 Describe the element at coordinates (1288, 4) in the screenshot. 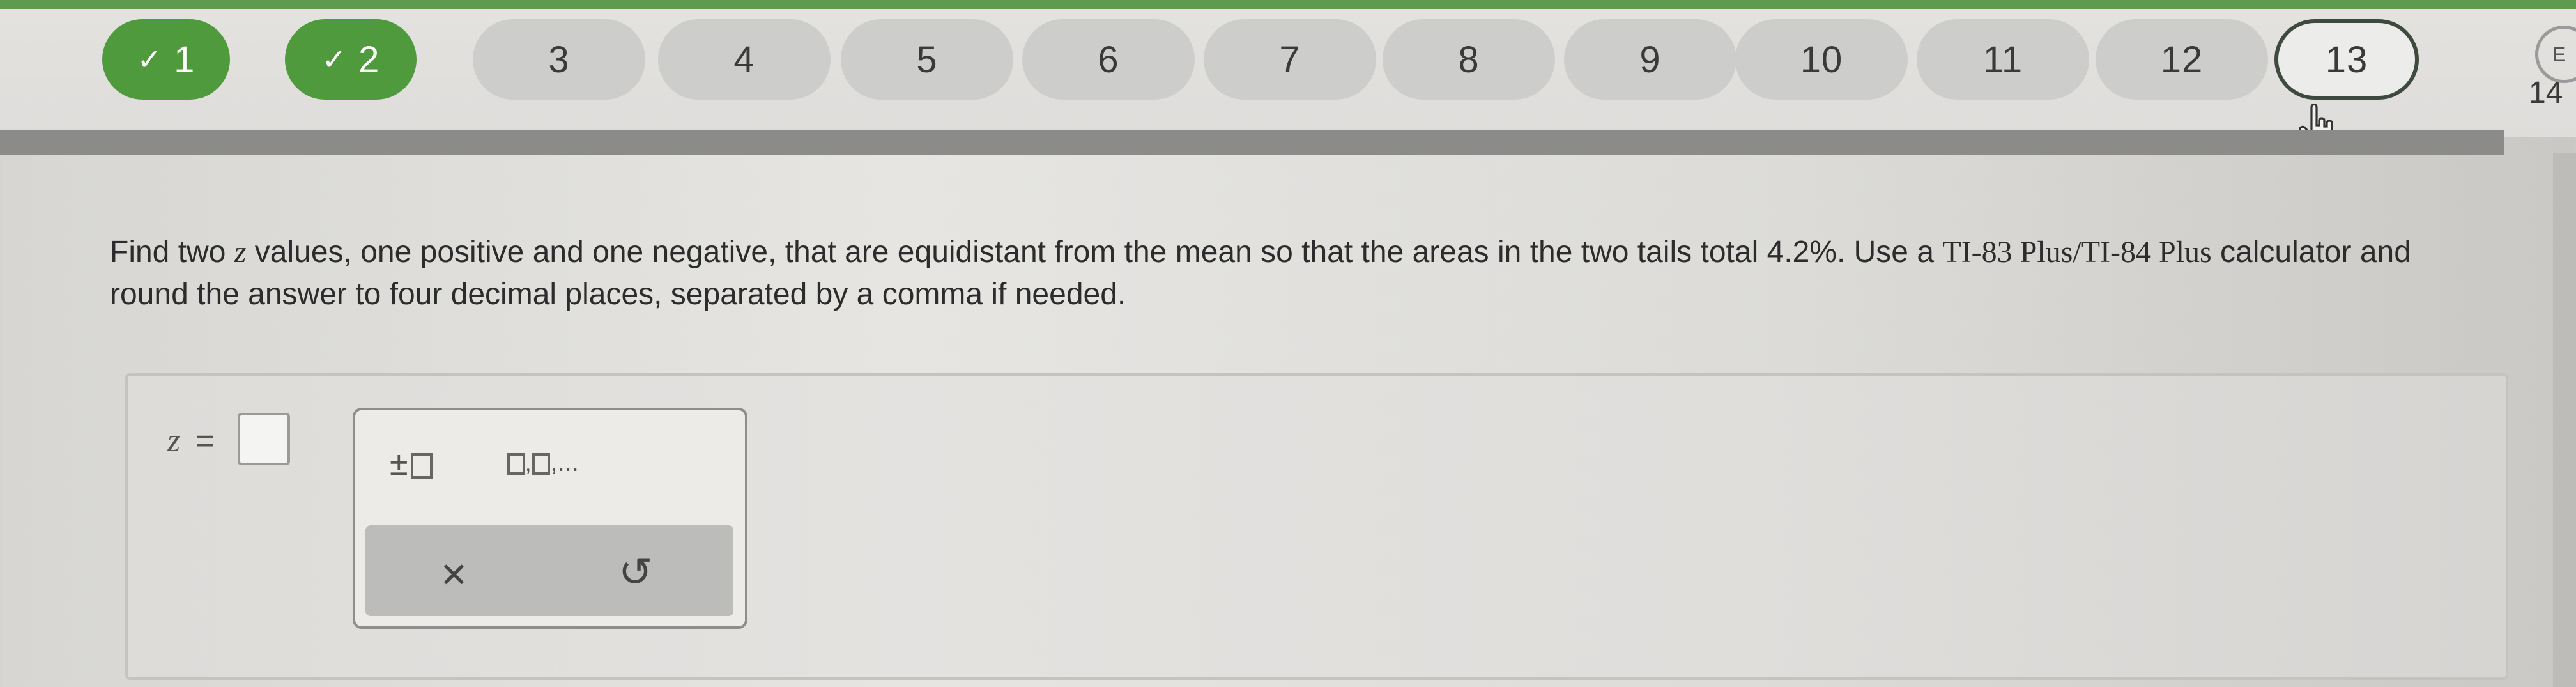

I see `top-strip` at that location.